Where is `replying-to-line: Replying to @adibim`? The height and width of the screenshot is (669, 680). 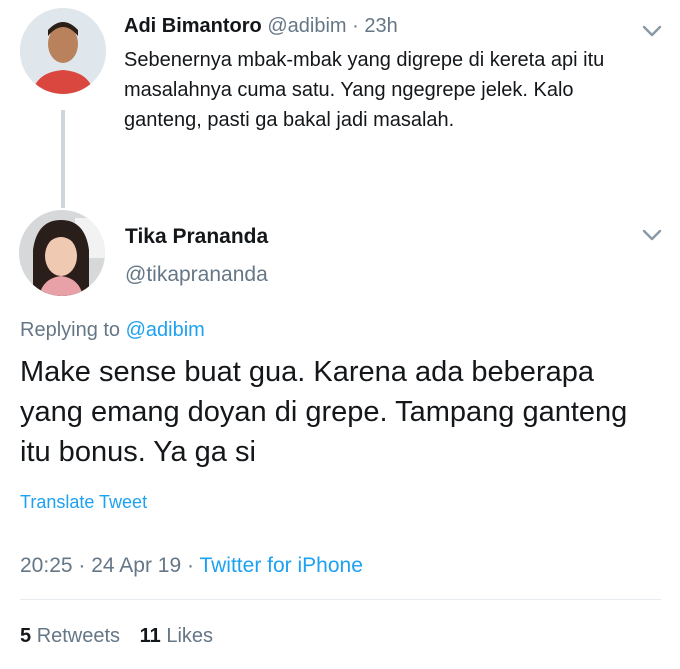
replying-to-line: Replying to @adibim is located at coordinates (112, 330).